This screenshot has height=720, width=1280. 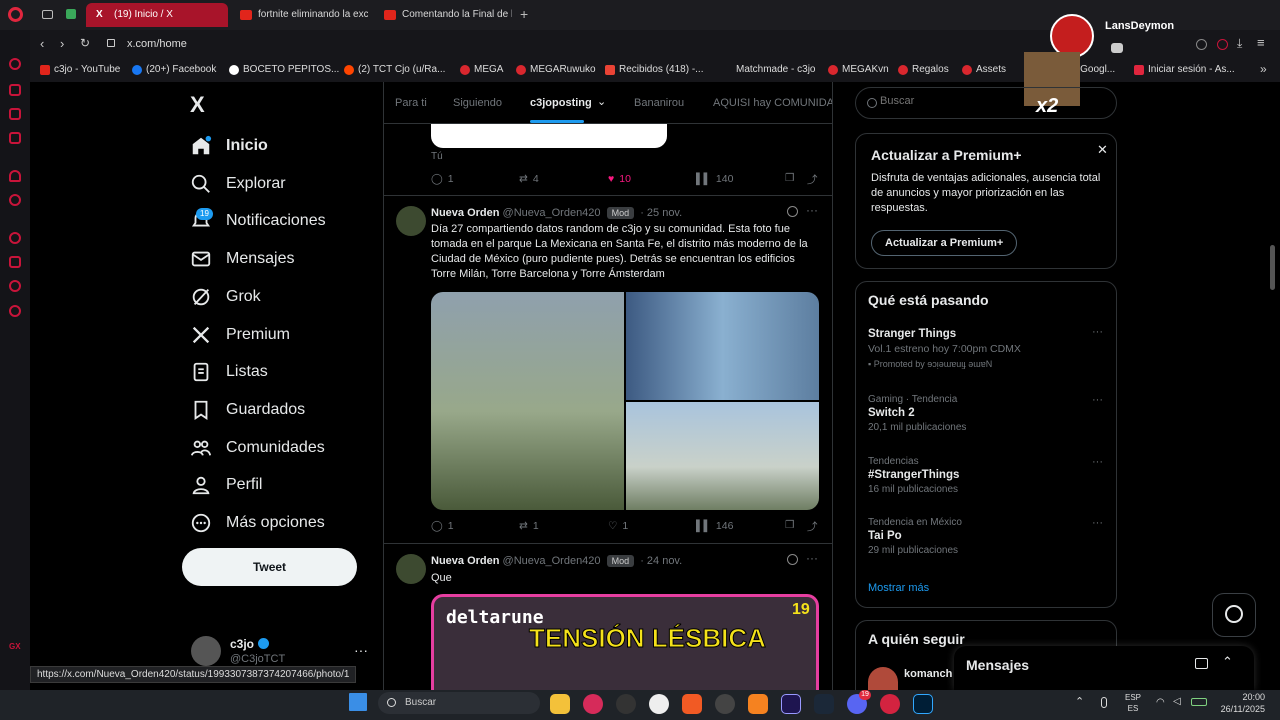 I want to click on tab-overview-icon, so click(x=47, y=14).